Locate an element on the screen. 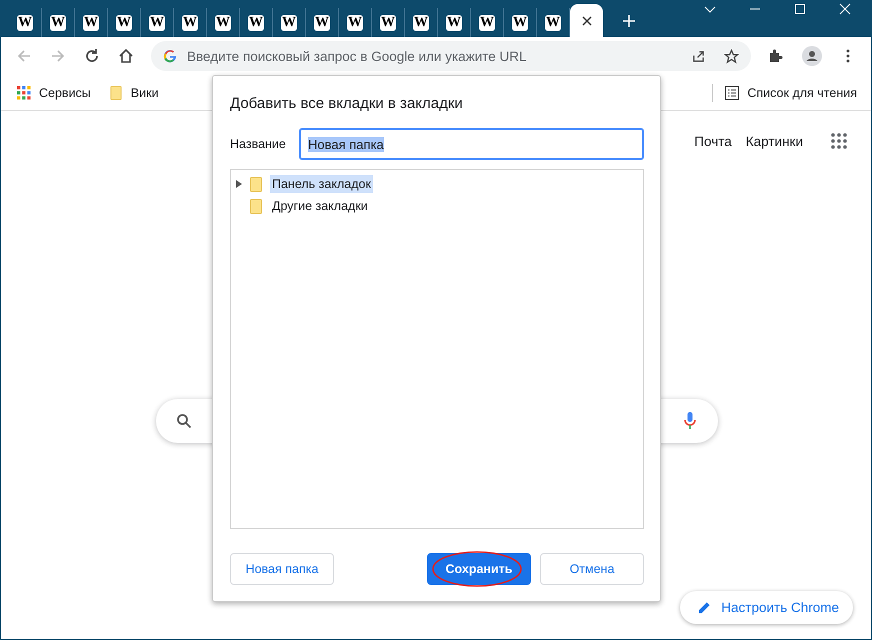 This screenshot has height=640, width=872. bookmark-item: Вики is located at coordinates (133, 93).